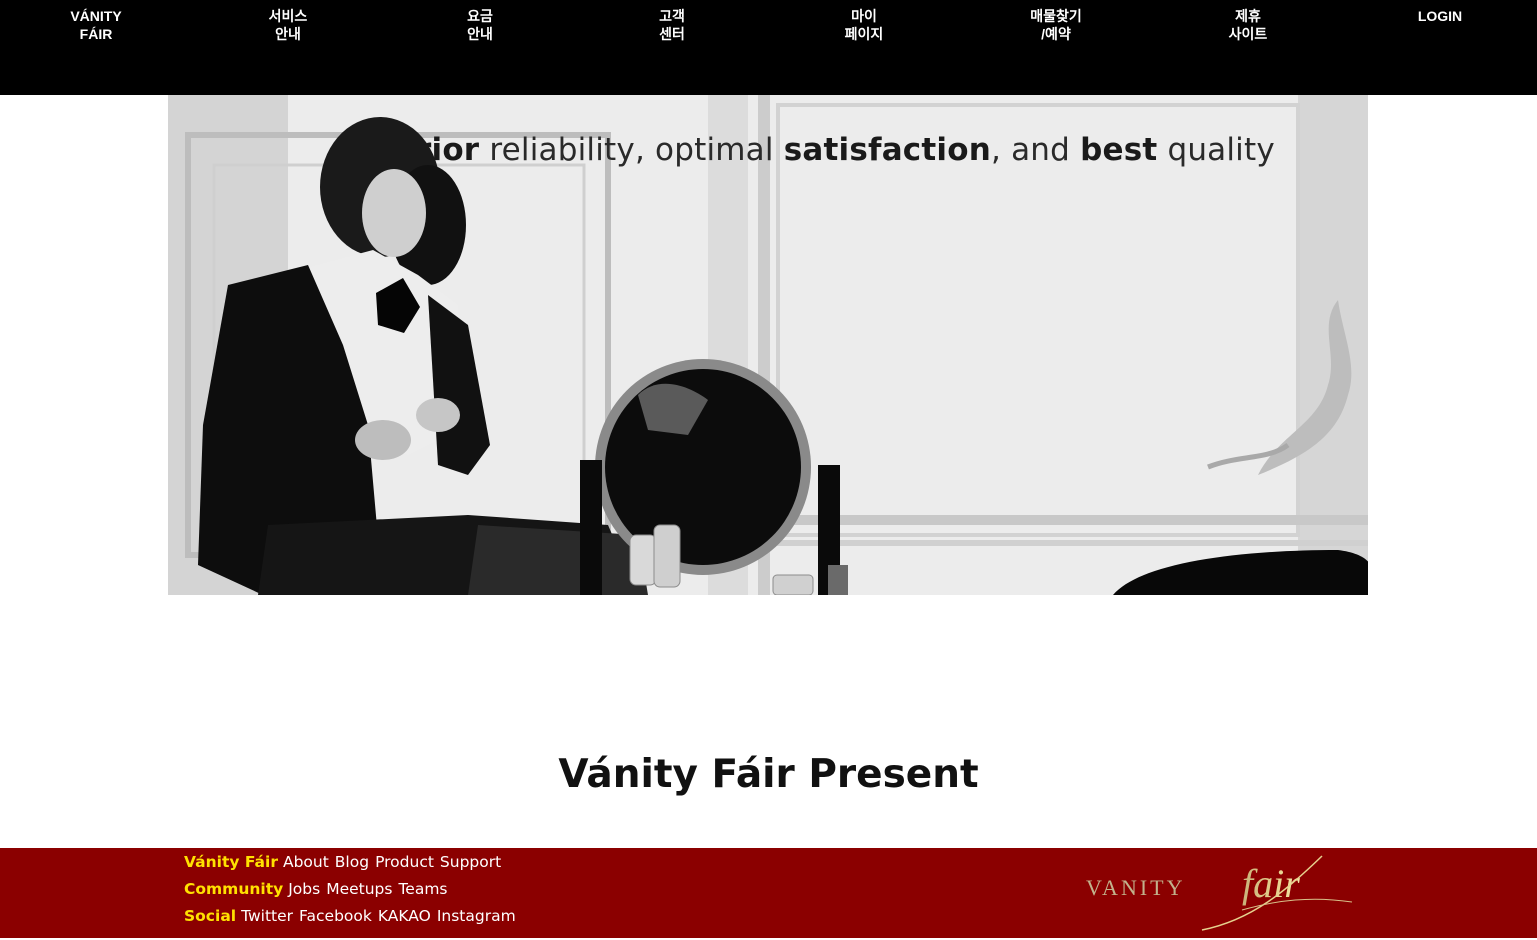  I want to click on footer-link-kakao: KAKAO, so click(404, 916).